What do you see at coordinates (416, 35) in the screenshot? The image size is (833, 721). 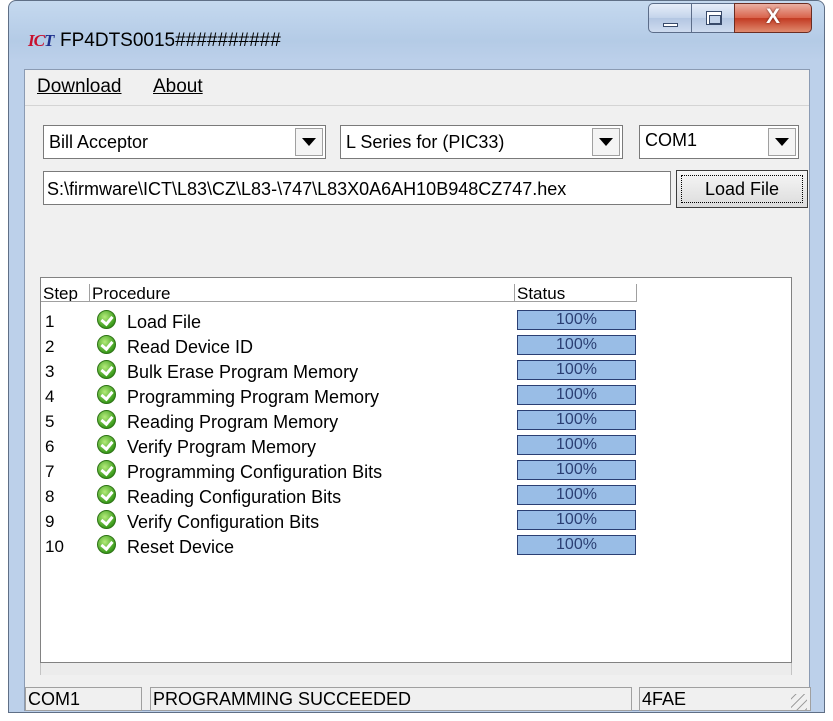 I see `title-bar: ICT FP4DTS0015########## X` at bounding box center [416, 35].